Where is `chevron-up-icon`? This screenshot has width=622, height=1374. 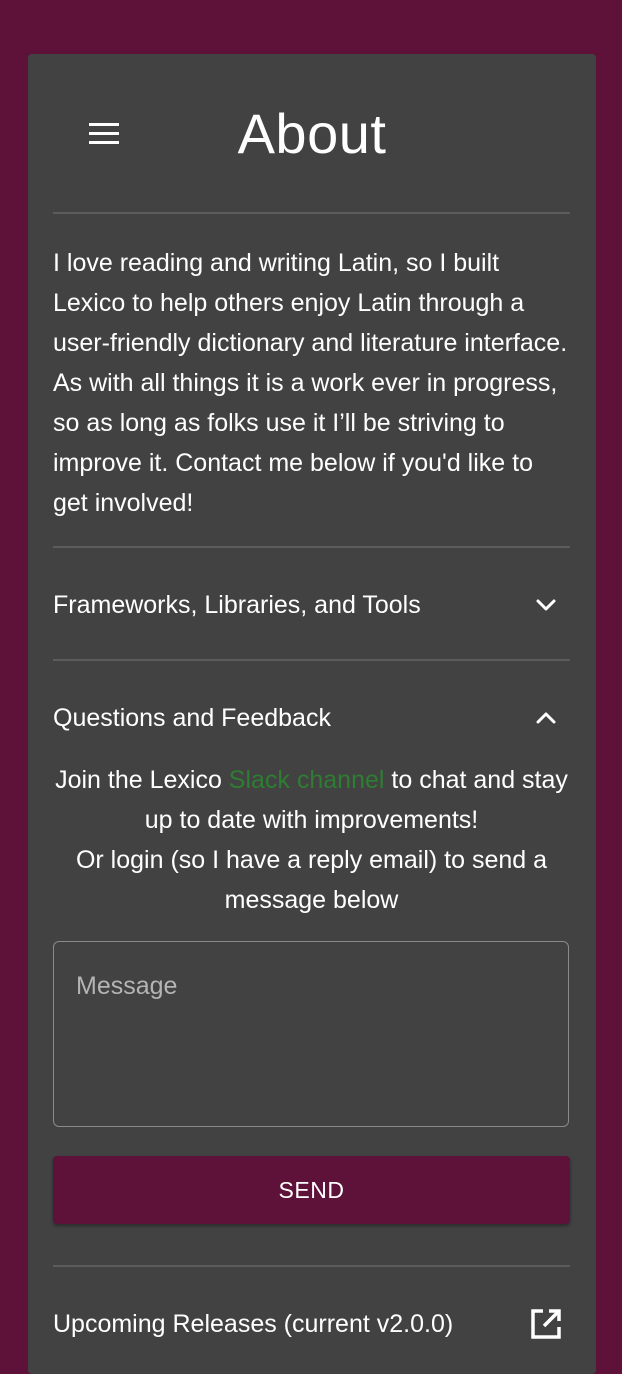 chevron-up-icon is located at coordinates (546, 718).